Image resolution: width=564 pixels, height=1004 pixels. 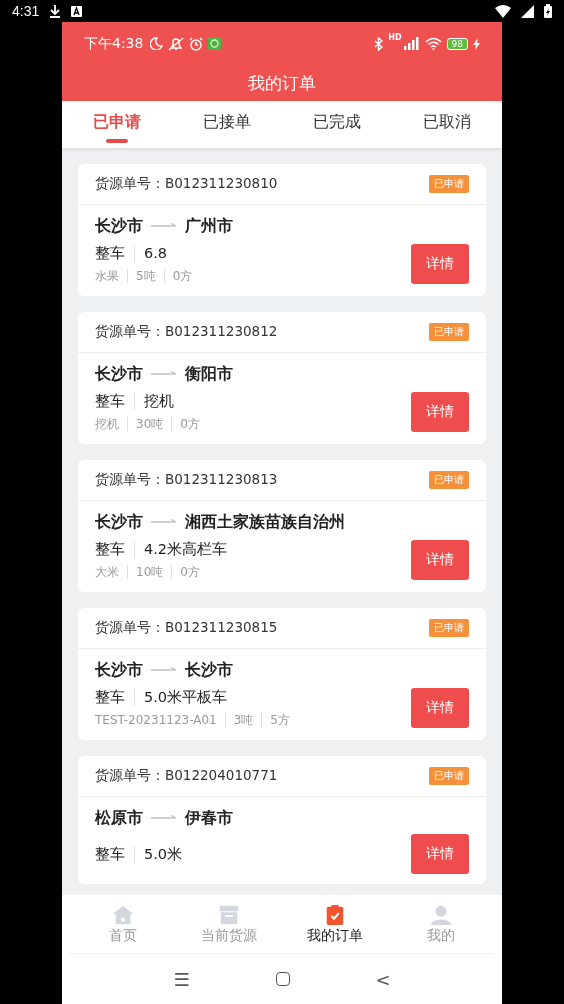 I want to click on bell-off-icon, so click(x=176, y=43).